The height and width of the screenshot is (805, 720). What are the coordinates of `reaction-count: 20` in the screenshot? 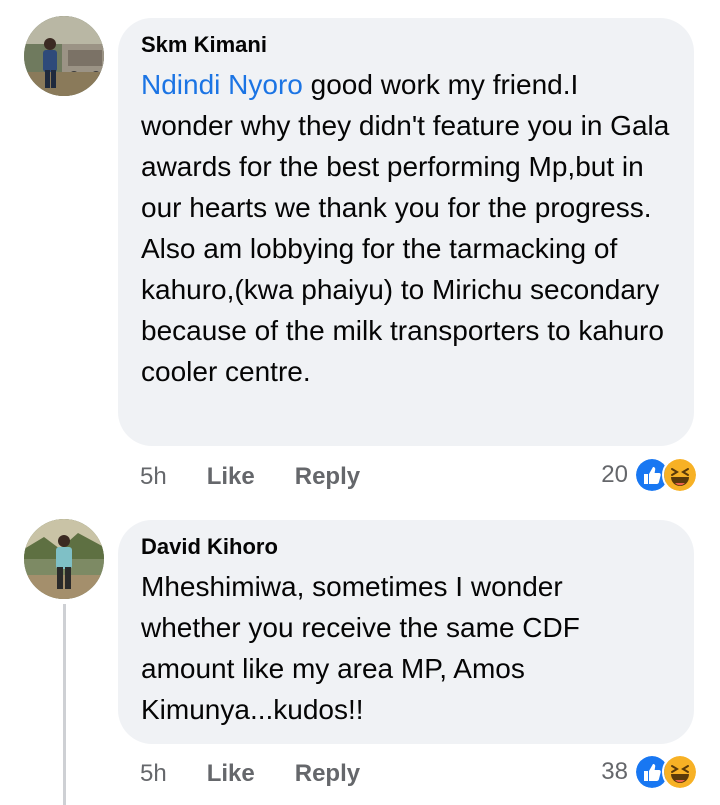 It's located at (614, 474).